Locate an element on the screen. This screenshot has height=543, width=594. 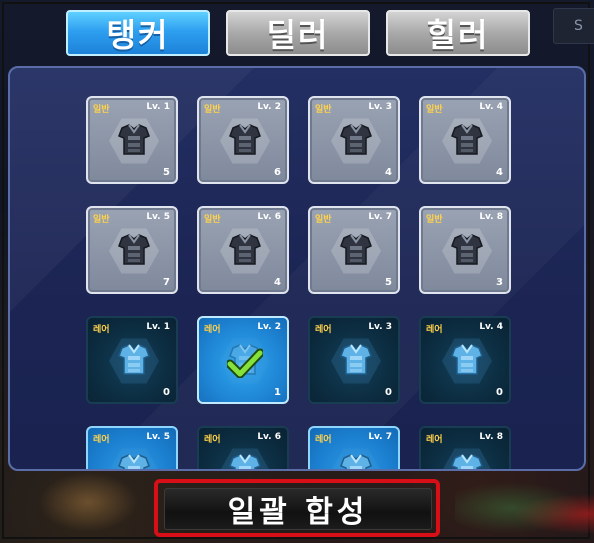
equipment-card: 레어 Lv. 2 1 is located at coordinates (243, 360).